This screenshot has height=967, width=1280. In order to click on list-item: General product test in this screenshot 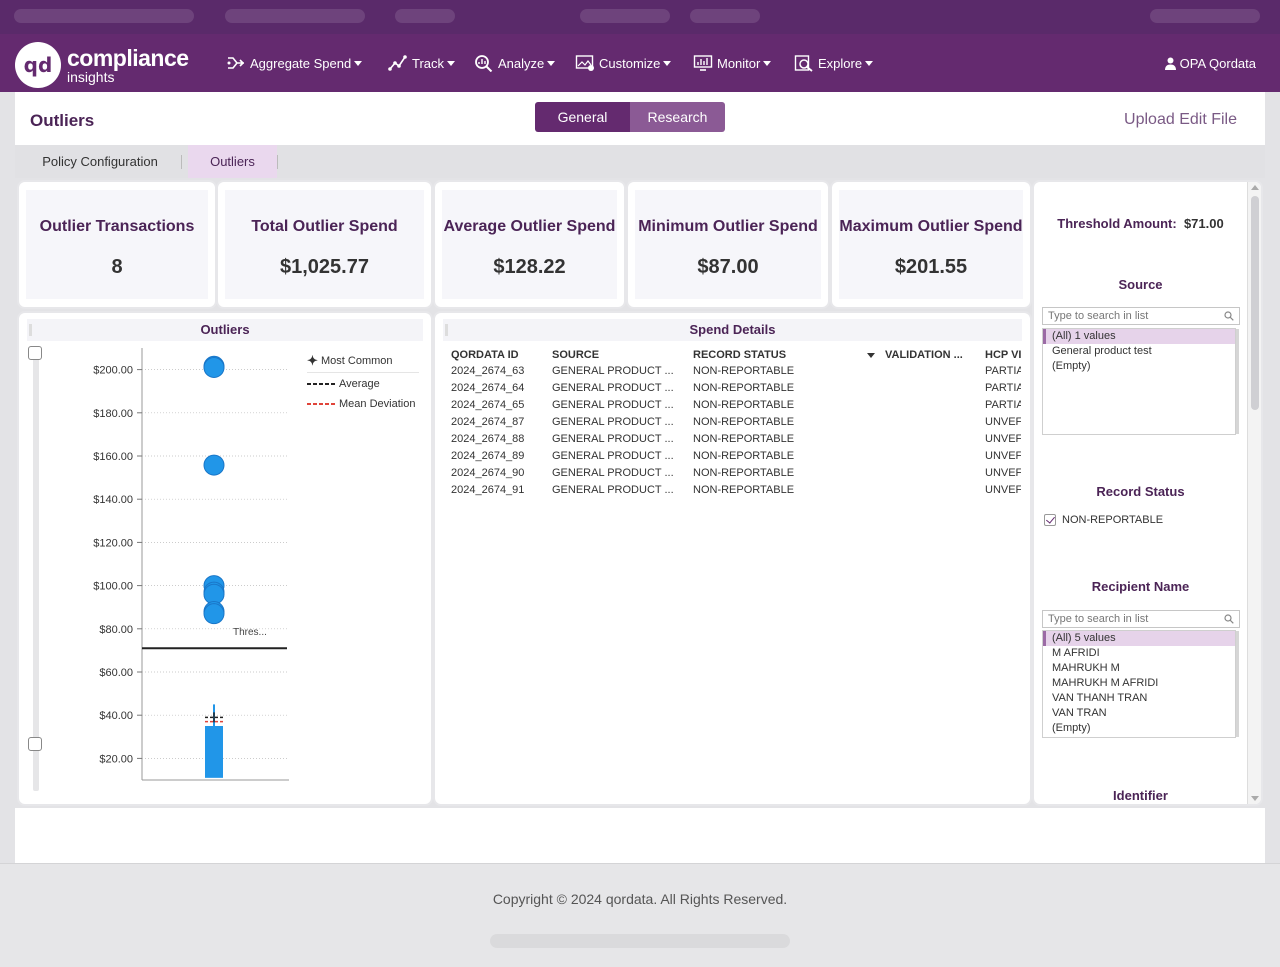, I will do `click(1139, 351)`.